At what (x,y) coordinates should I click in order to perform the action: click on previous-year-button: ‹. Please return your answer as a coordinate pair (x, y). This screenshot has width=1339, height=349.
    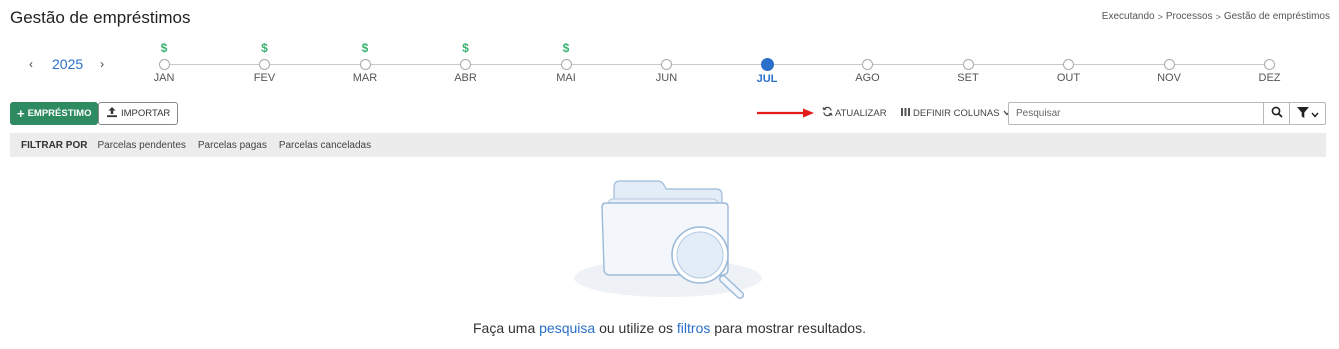
    Looking at the image, I should click on (31, 64).